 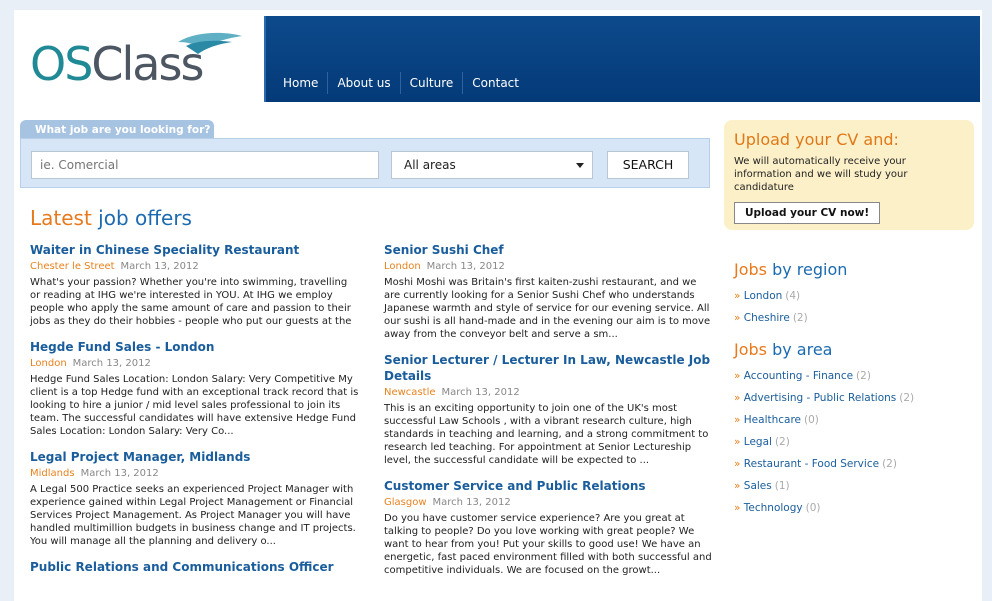 I want to click on job-title-link: Customer Service and Public Relations, so click(x=549, y=486).